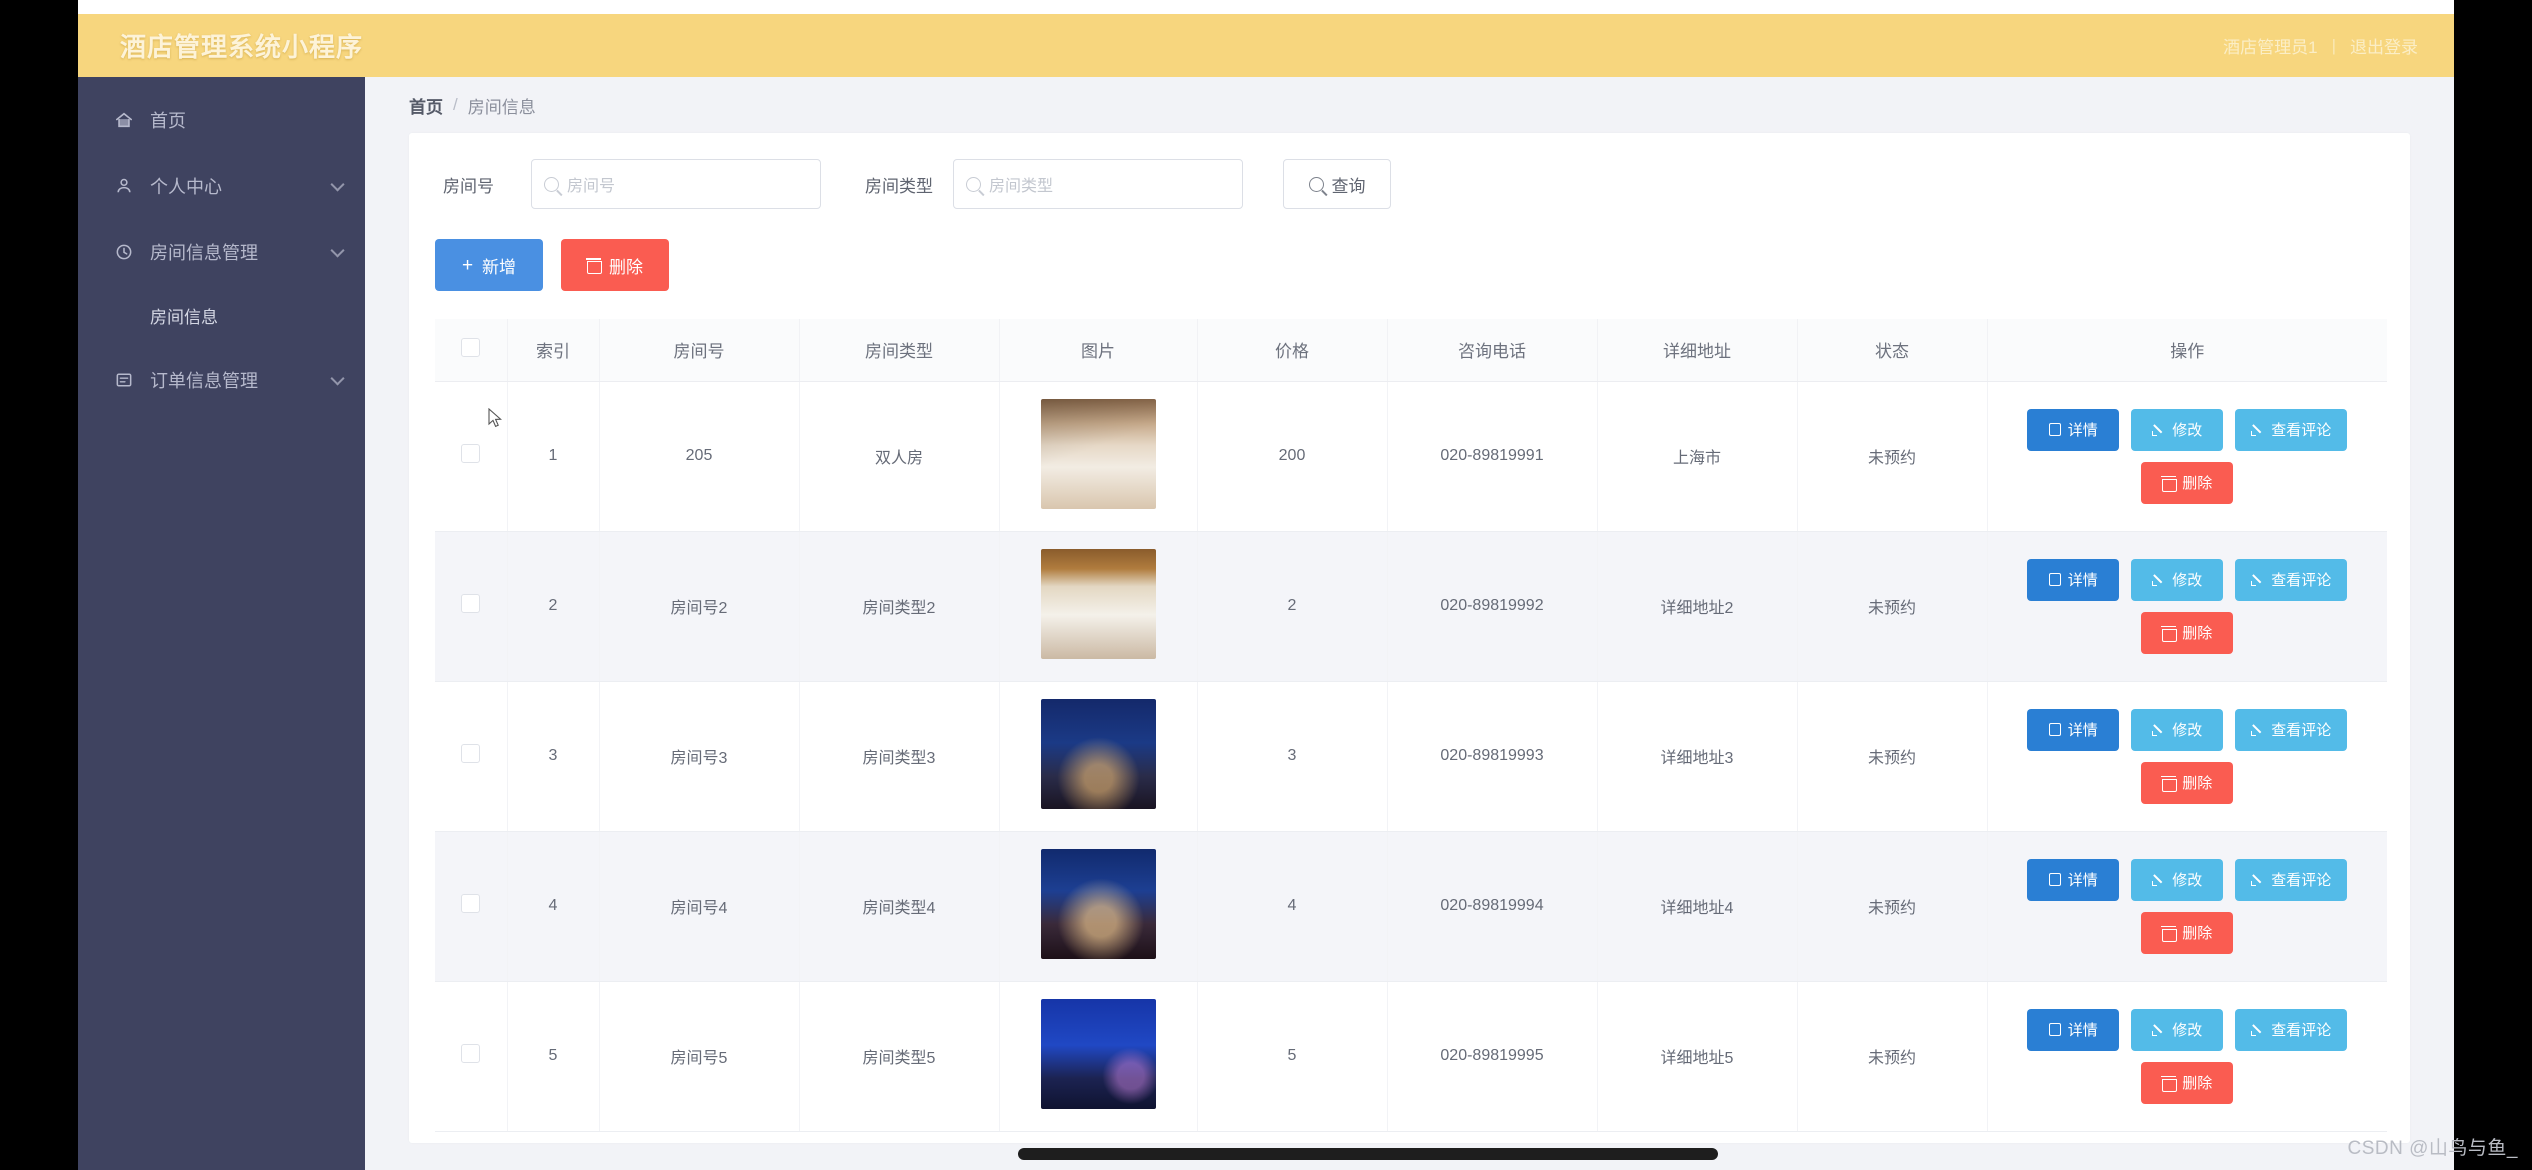 The image size is (2532, 1170). Describe the element at coordinates (1492, 756) in the screenshot. I see `cell-phone: 020-89819993` at that location.